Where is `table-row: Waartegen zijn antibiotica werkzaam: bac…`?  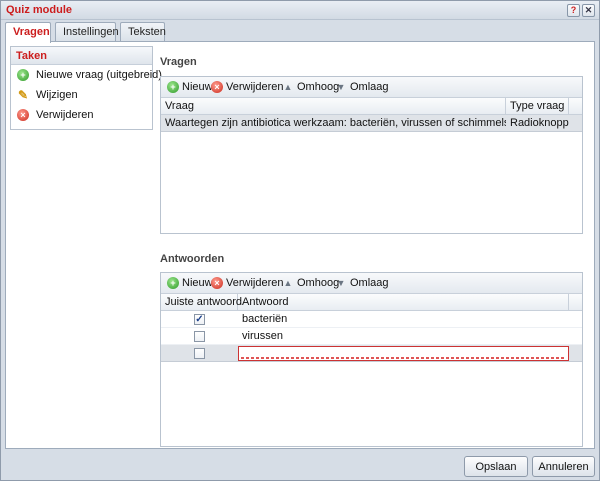
table-row: Waartegen zijn antibiotica werkzaam: bac… is located at coordinates (371, 123).